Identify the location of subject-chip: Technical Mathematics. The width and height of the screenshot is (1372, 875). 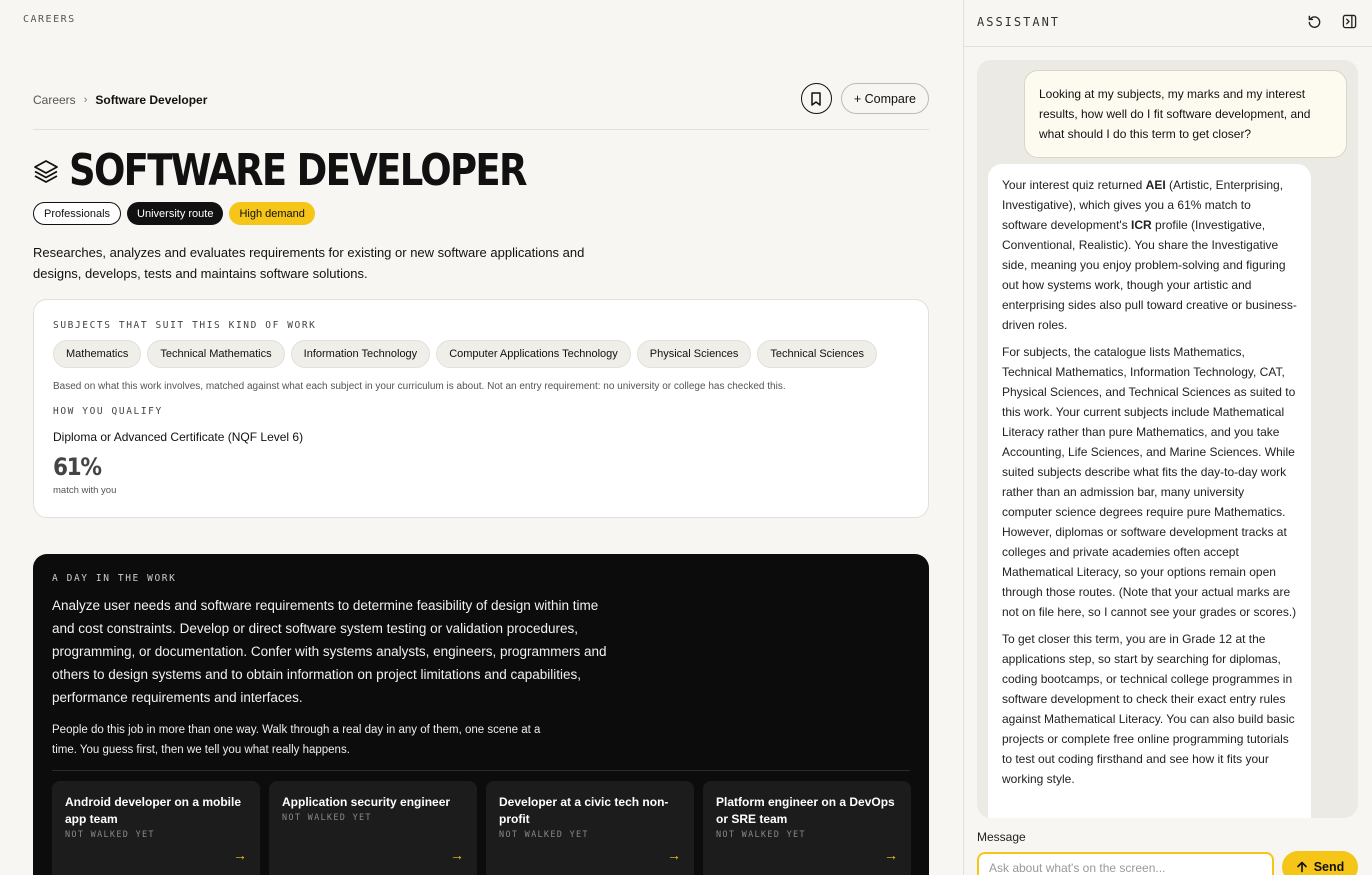
(216, 354).